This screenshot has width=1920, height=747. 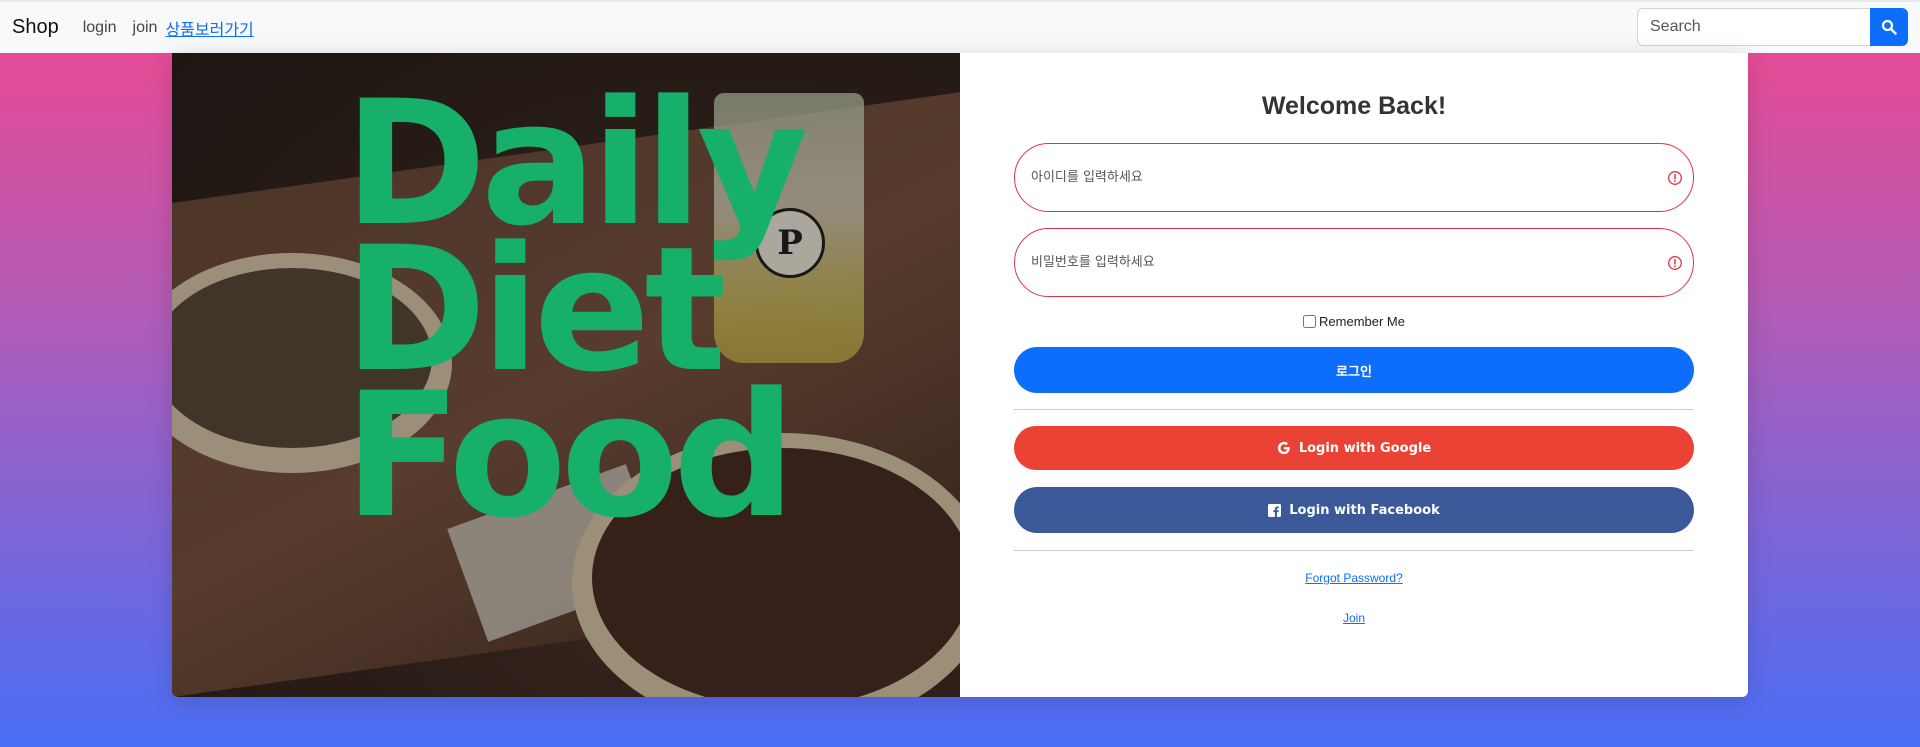 I want to click on password-input, so click(x=1354, y=262).